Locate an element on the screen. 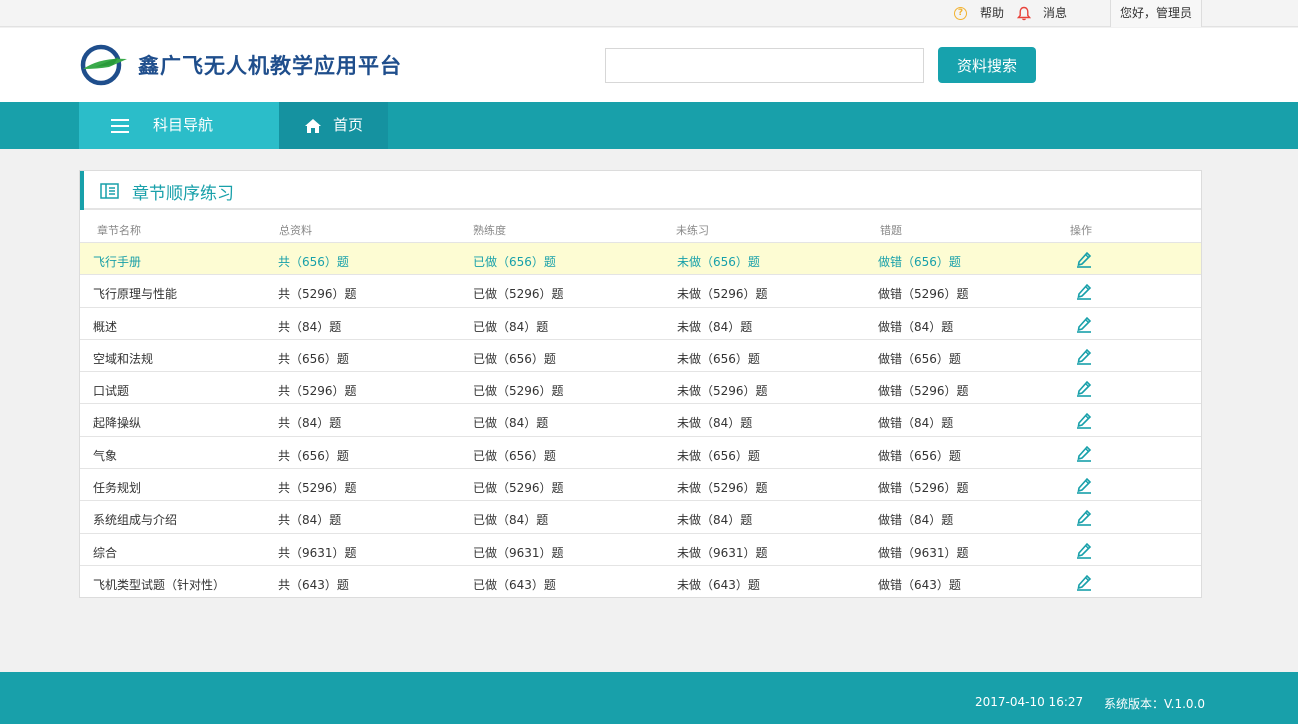 The image size is (1298, 724). search-button: 资料搜索 is located at coordinates (987, 65).